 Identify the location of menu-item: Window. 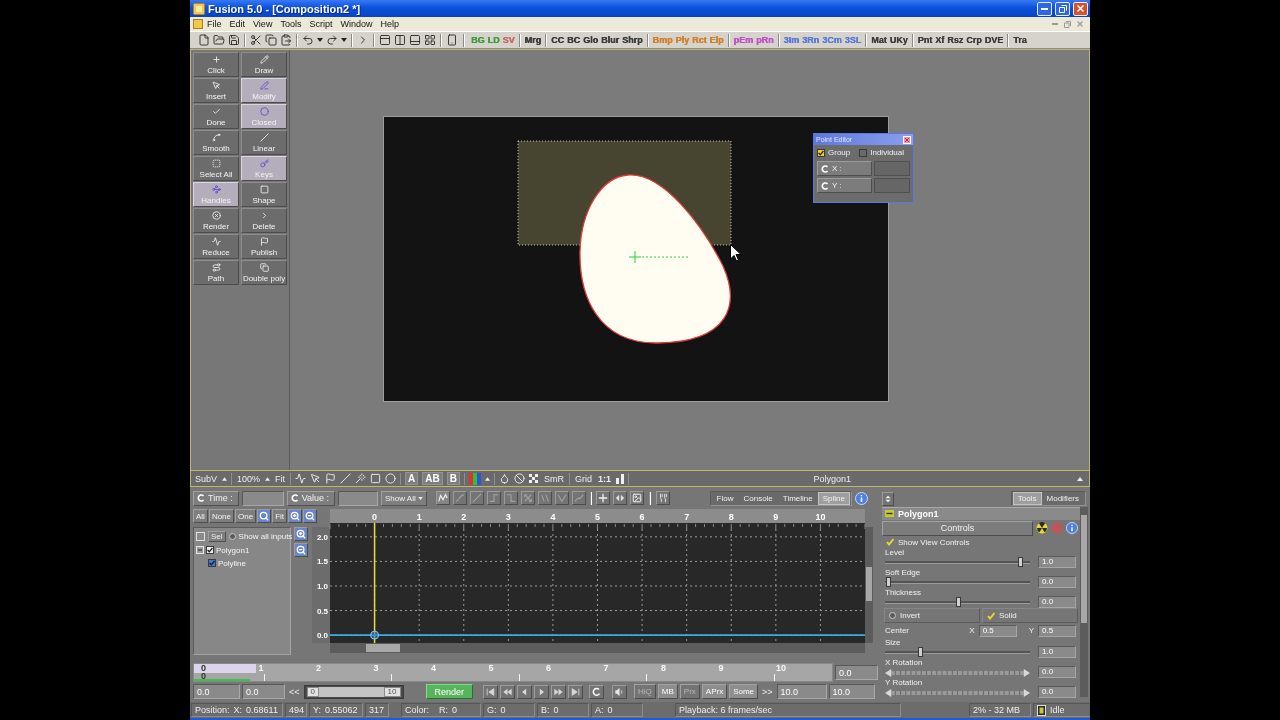
(356, 24).